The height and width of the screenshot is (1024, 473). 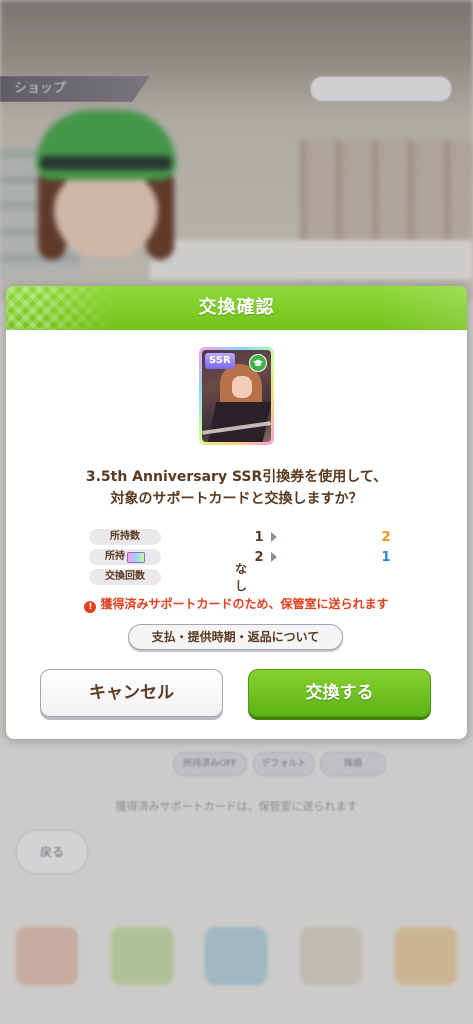 What do you see at coordinates (240, 537) in the screenshot?
I see `owned-count-row: 所持数 1 2` at bounding box center [240, 537].